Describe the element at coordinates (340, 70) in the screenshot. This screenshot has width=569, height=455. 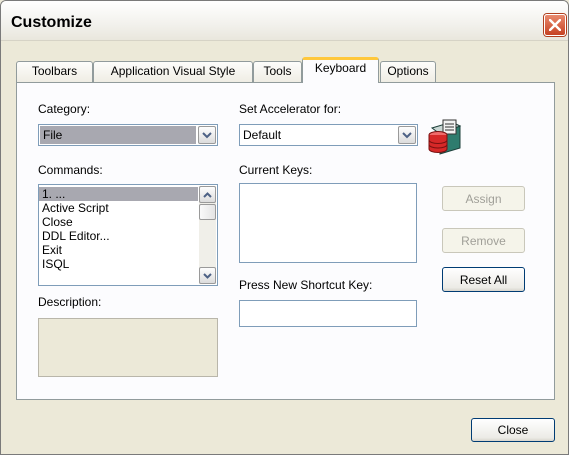
I see `tab-keyboard: Keyboard` at that location.